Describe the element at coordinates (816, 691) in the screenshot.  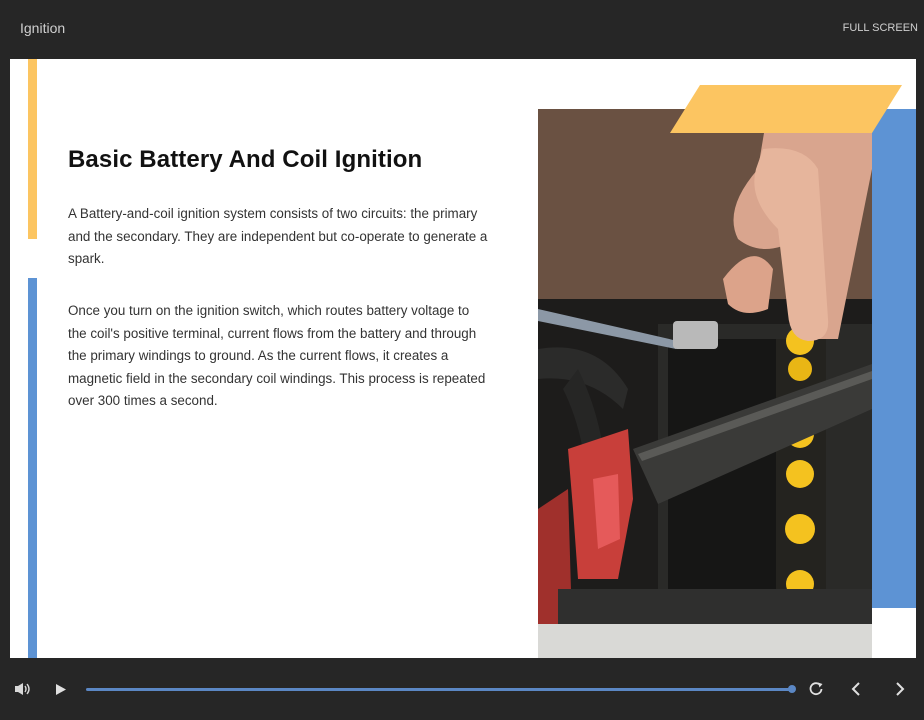
I see `replay-icon` at that location.